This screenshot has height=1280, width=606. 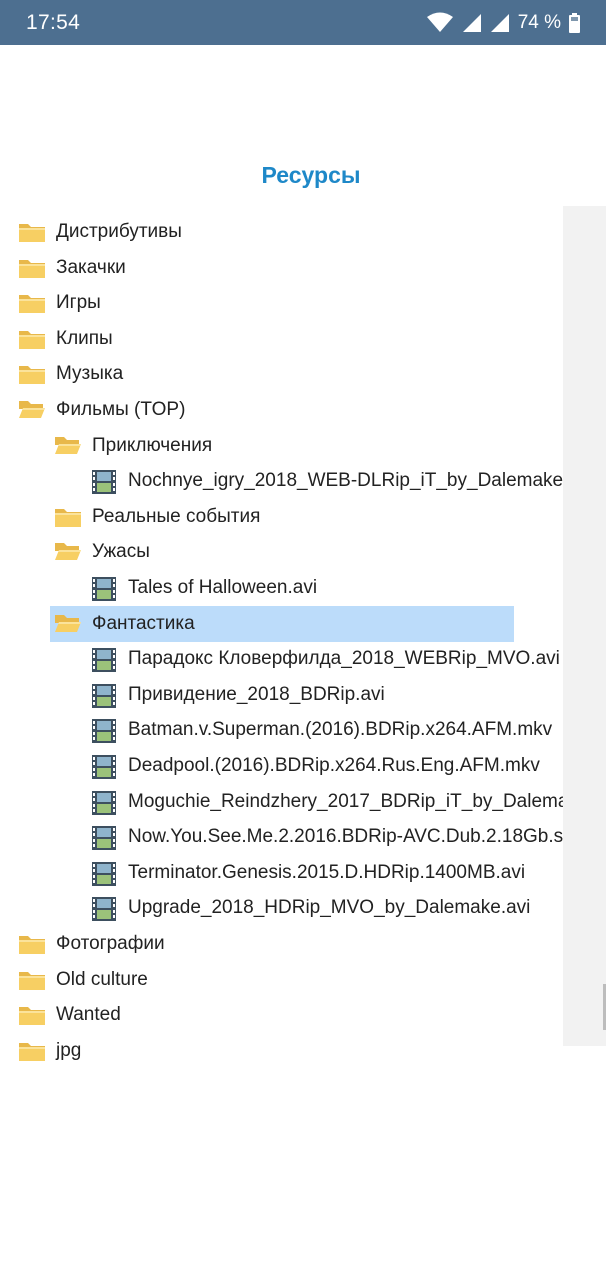 I want to click on tree-folder: Фильмы (TOP), so click(x=101, y=410).